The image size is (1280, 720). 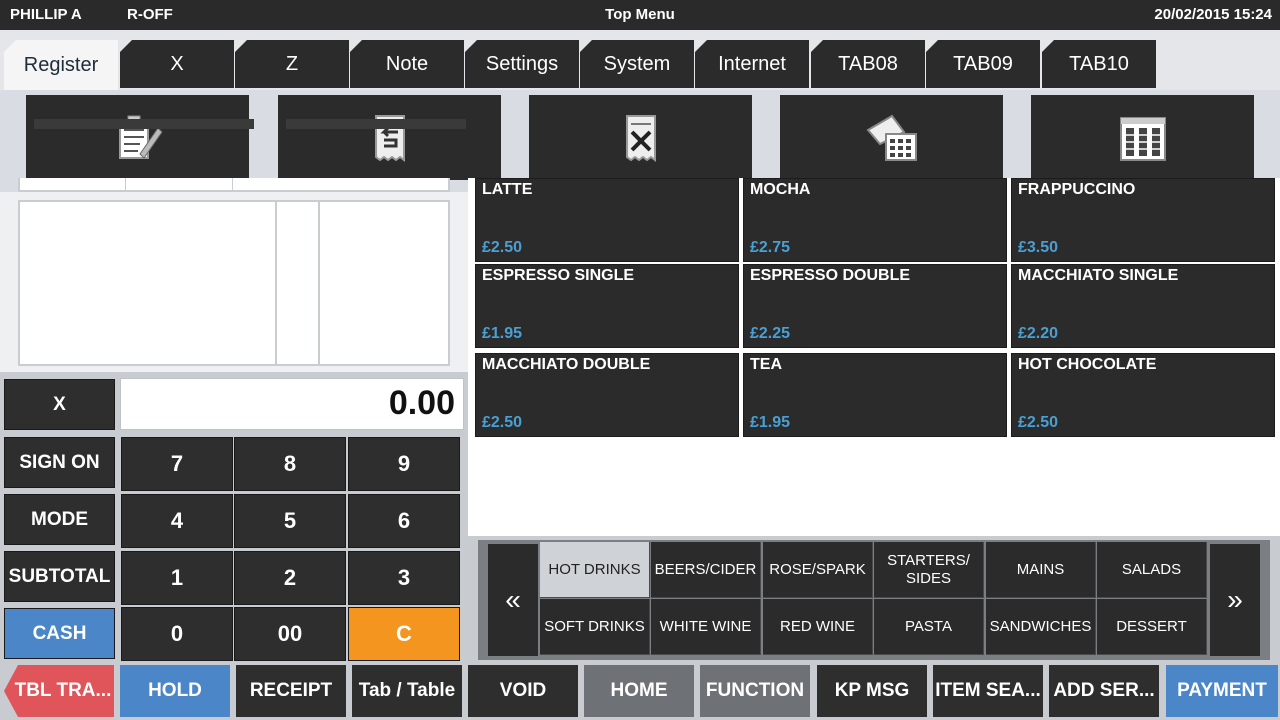 What do you see at coordinates (770, 247) in the screenshot?
I see `product-price: £2.75` at bounding box center [770, 247].